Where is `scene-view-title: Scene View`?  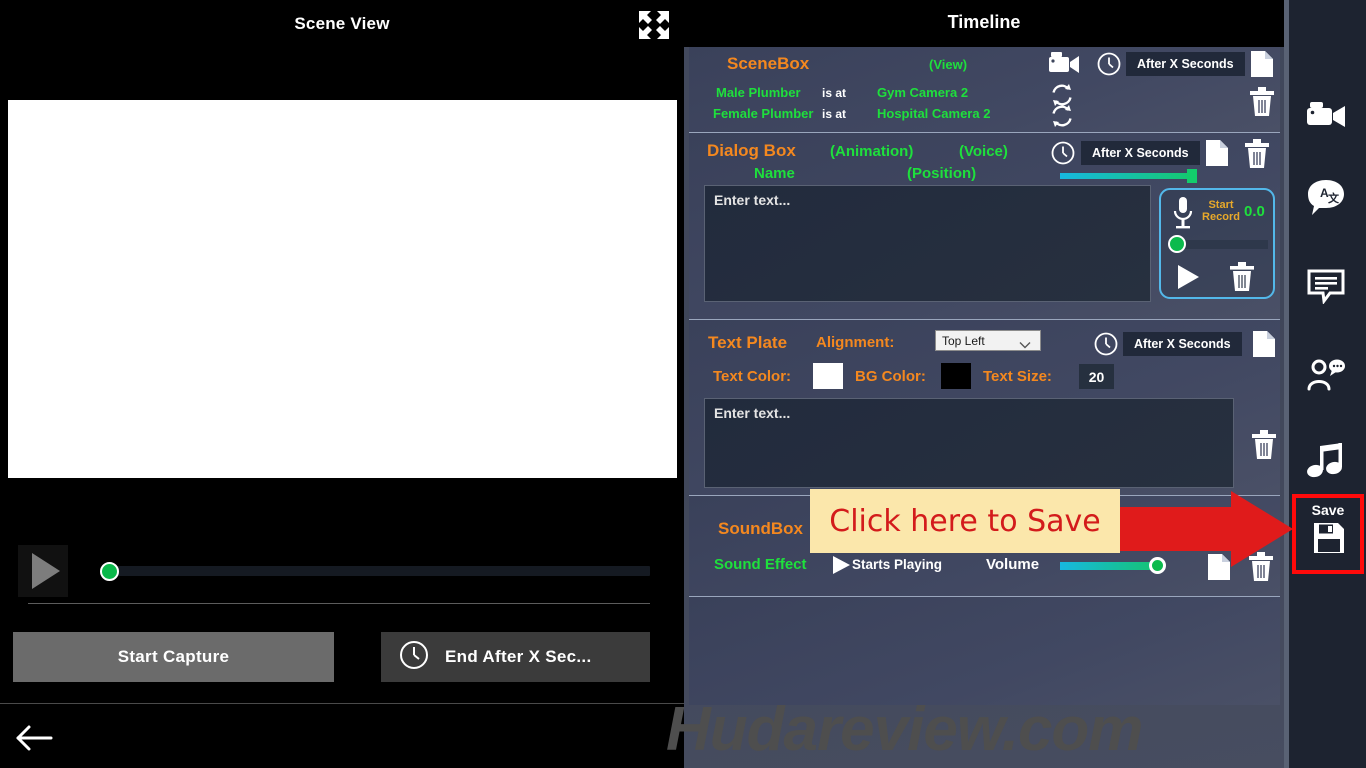 scene-view-title: Scene View is located at coordinates (342, 23).